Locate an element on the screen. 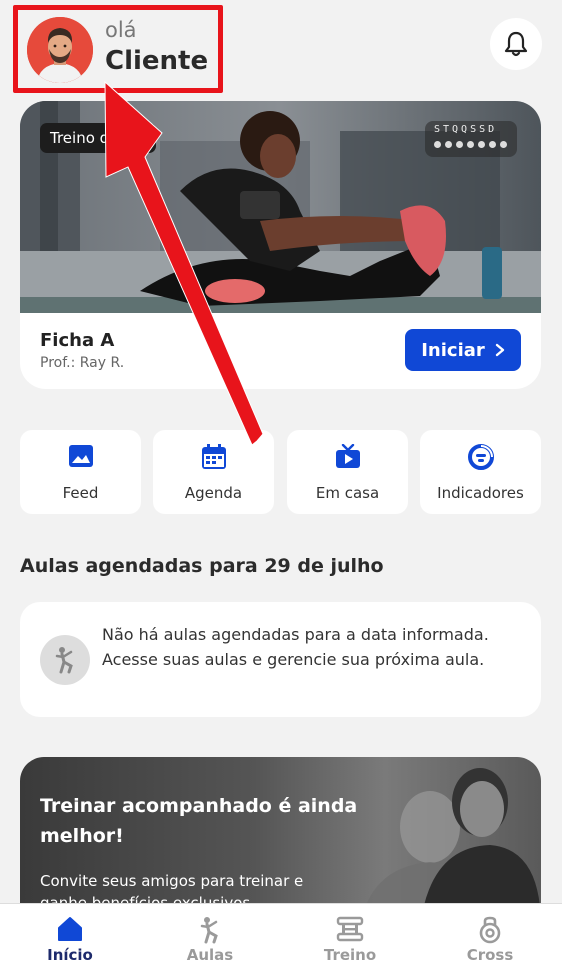  chevron-right-icon is located at coordinates (499, 350).